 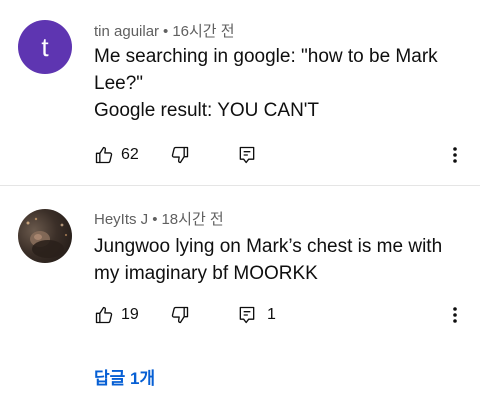 What do you see at coordinates (130, 154) in the screenshot?
I see `like-count: 62` at bounding box center [130, 154].